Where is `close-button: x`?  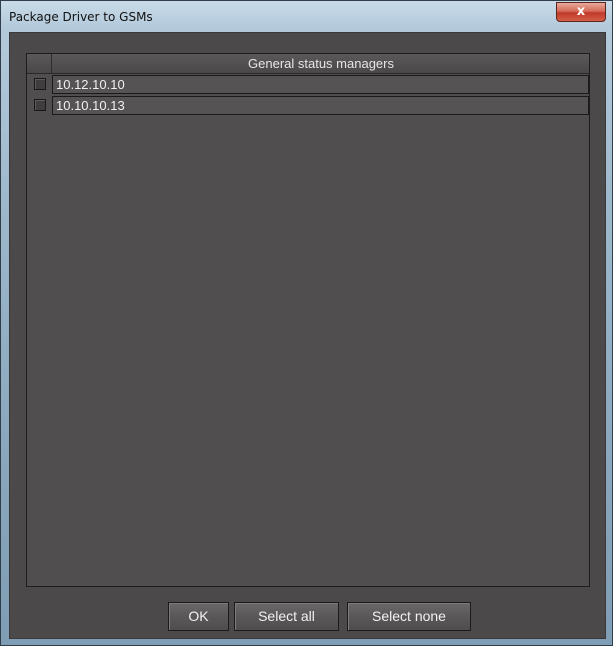 close-button: x is located at coordinates (581, 12).